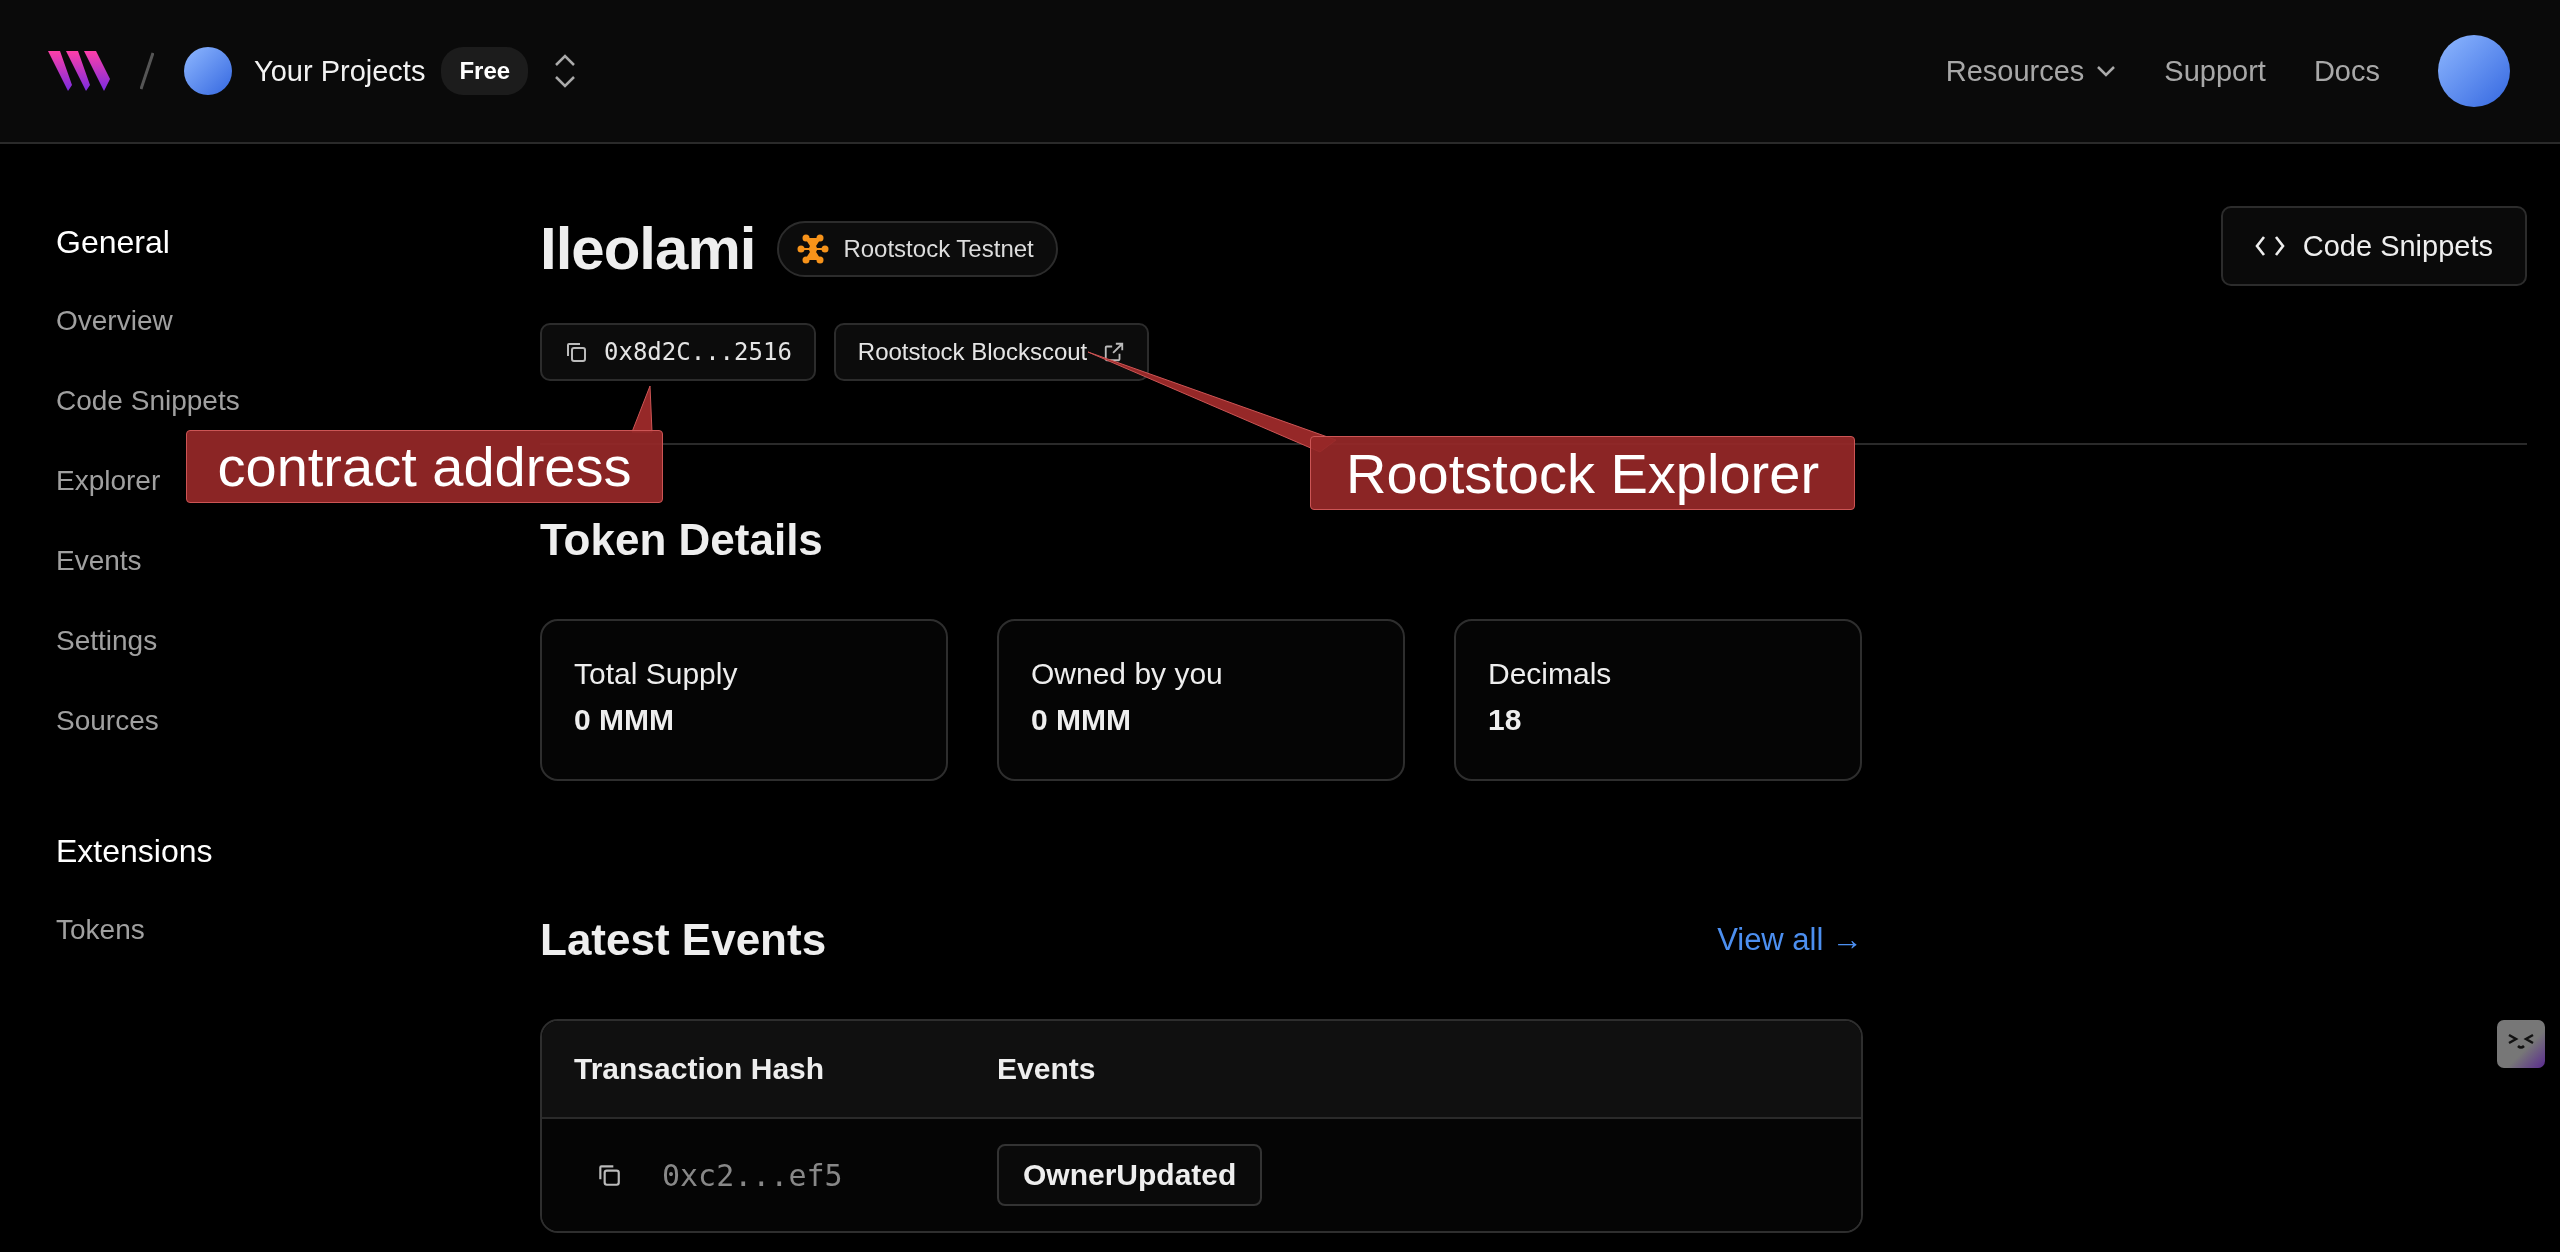 The height and width of the screenshot is (1252, 2560). I want to click on project-avatar, so click(208, 71).